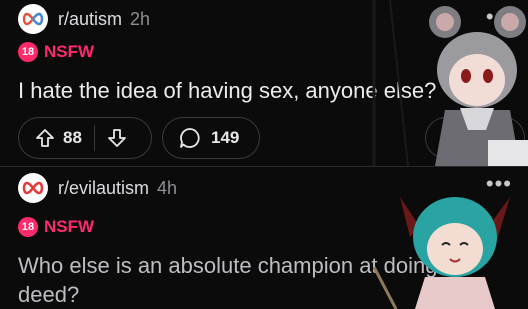 This screenshot has width=528, height=309. Describe the element at coordinates (117, 138) in the screenshot. I see `downvote-icon` at that location.